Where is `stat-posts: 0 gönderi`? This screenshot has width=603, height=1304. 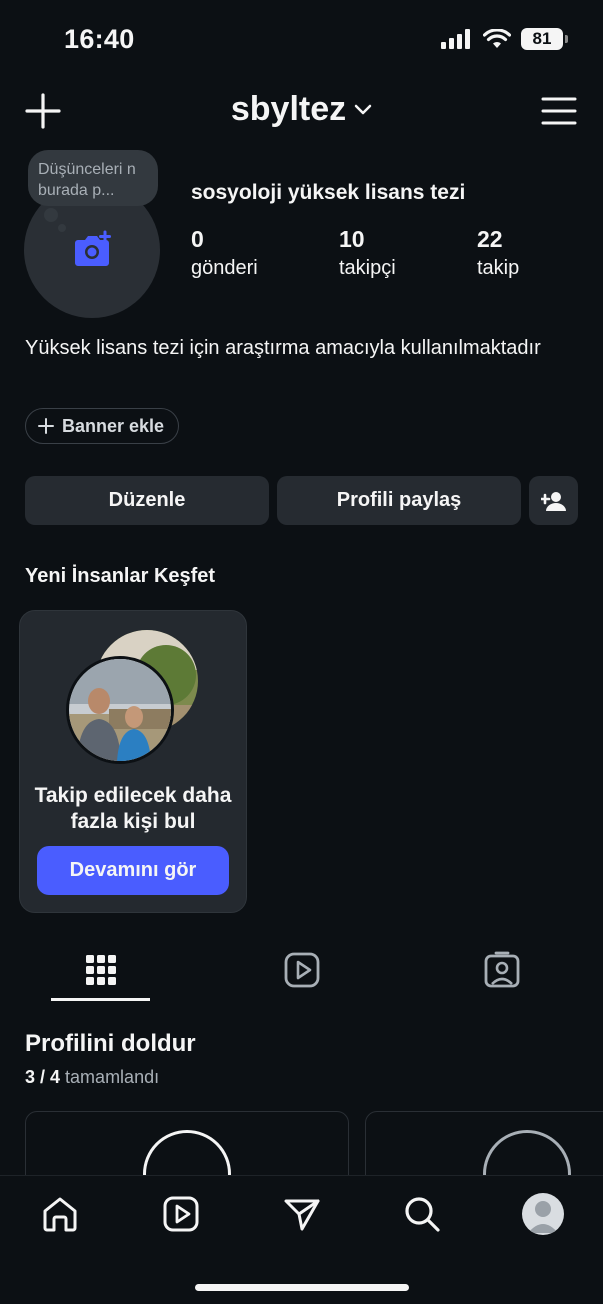 stat-posts: 0 gönderi is located at coordinates (224, 253).